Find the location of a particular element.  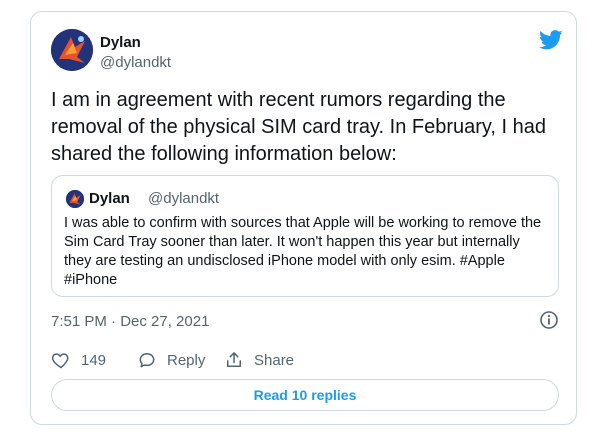

heart-icon is located at coordinates (60, 361).